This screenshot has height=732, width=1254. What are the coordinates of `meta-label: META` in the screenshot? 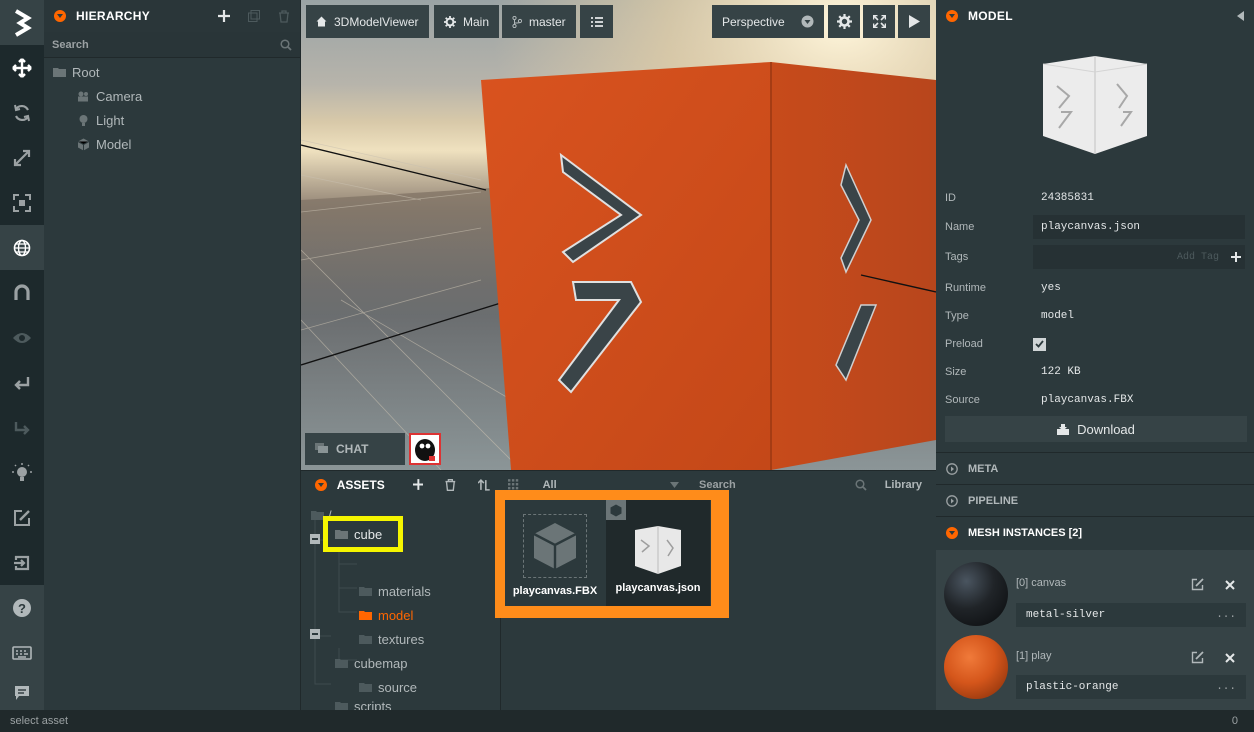 It's located at (983, 468).